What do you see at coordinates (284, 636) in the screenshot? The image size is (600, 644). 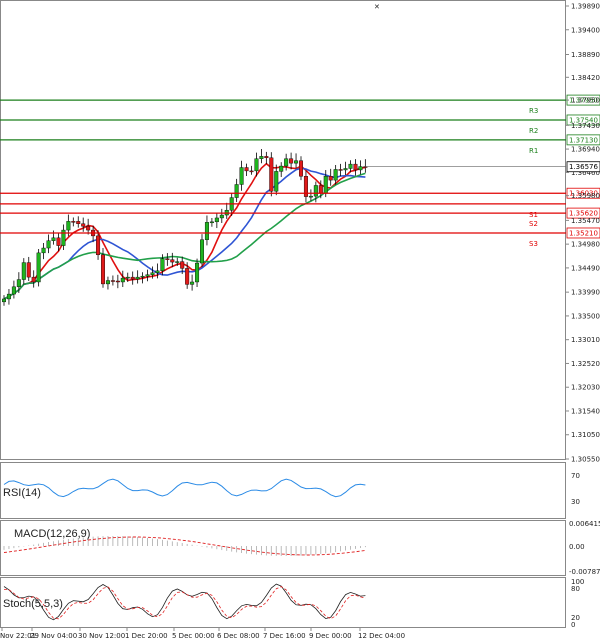 I see `time-tick-label: 7 Dec 16:00` at bounding box center [284, 636].